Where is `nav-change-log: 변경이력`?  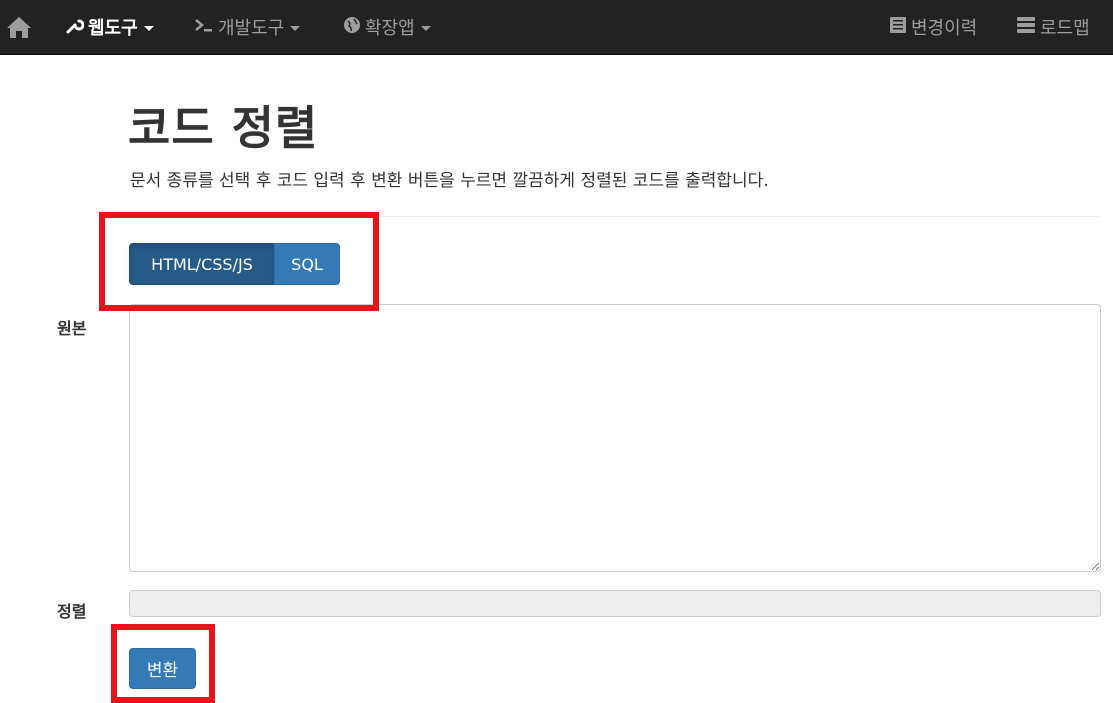
nav-change-log: 변경이력 is located at coordinates (933, 27).